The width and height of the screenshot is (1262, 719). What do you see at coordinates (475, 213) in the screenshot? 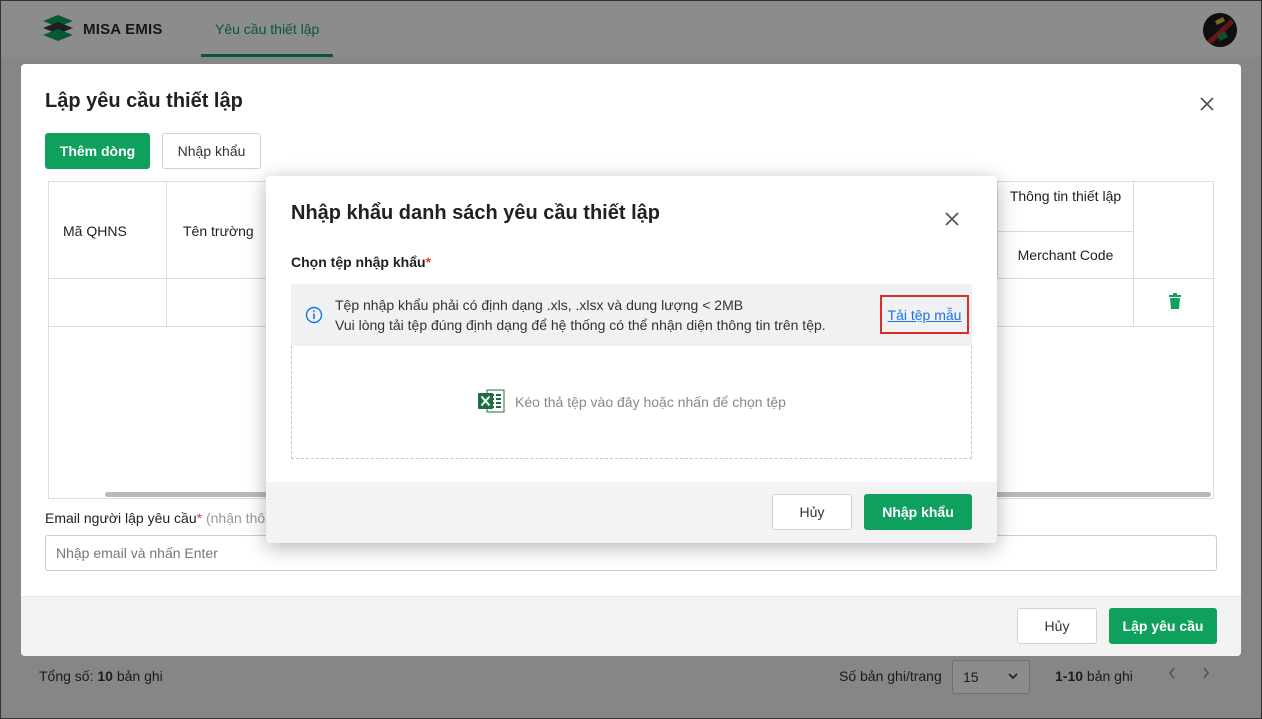
I see `modal-title: Nhập khẩu danh sách yêu cầu thiết lập` at bounding box center [475, 213].